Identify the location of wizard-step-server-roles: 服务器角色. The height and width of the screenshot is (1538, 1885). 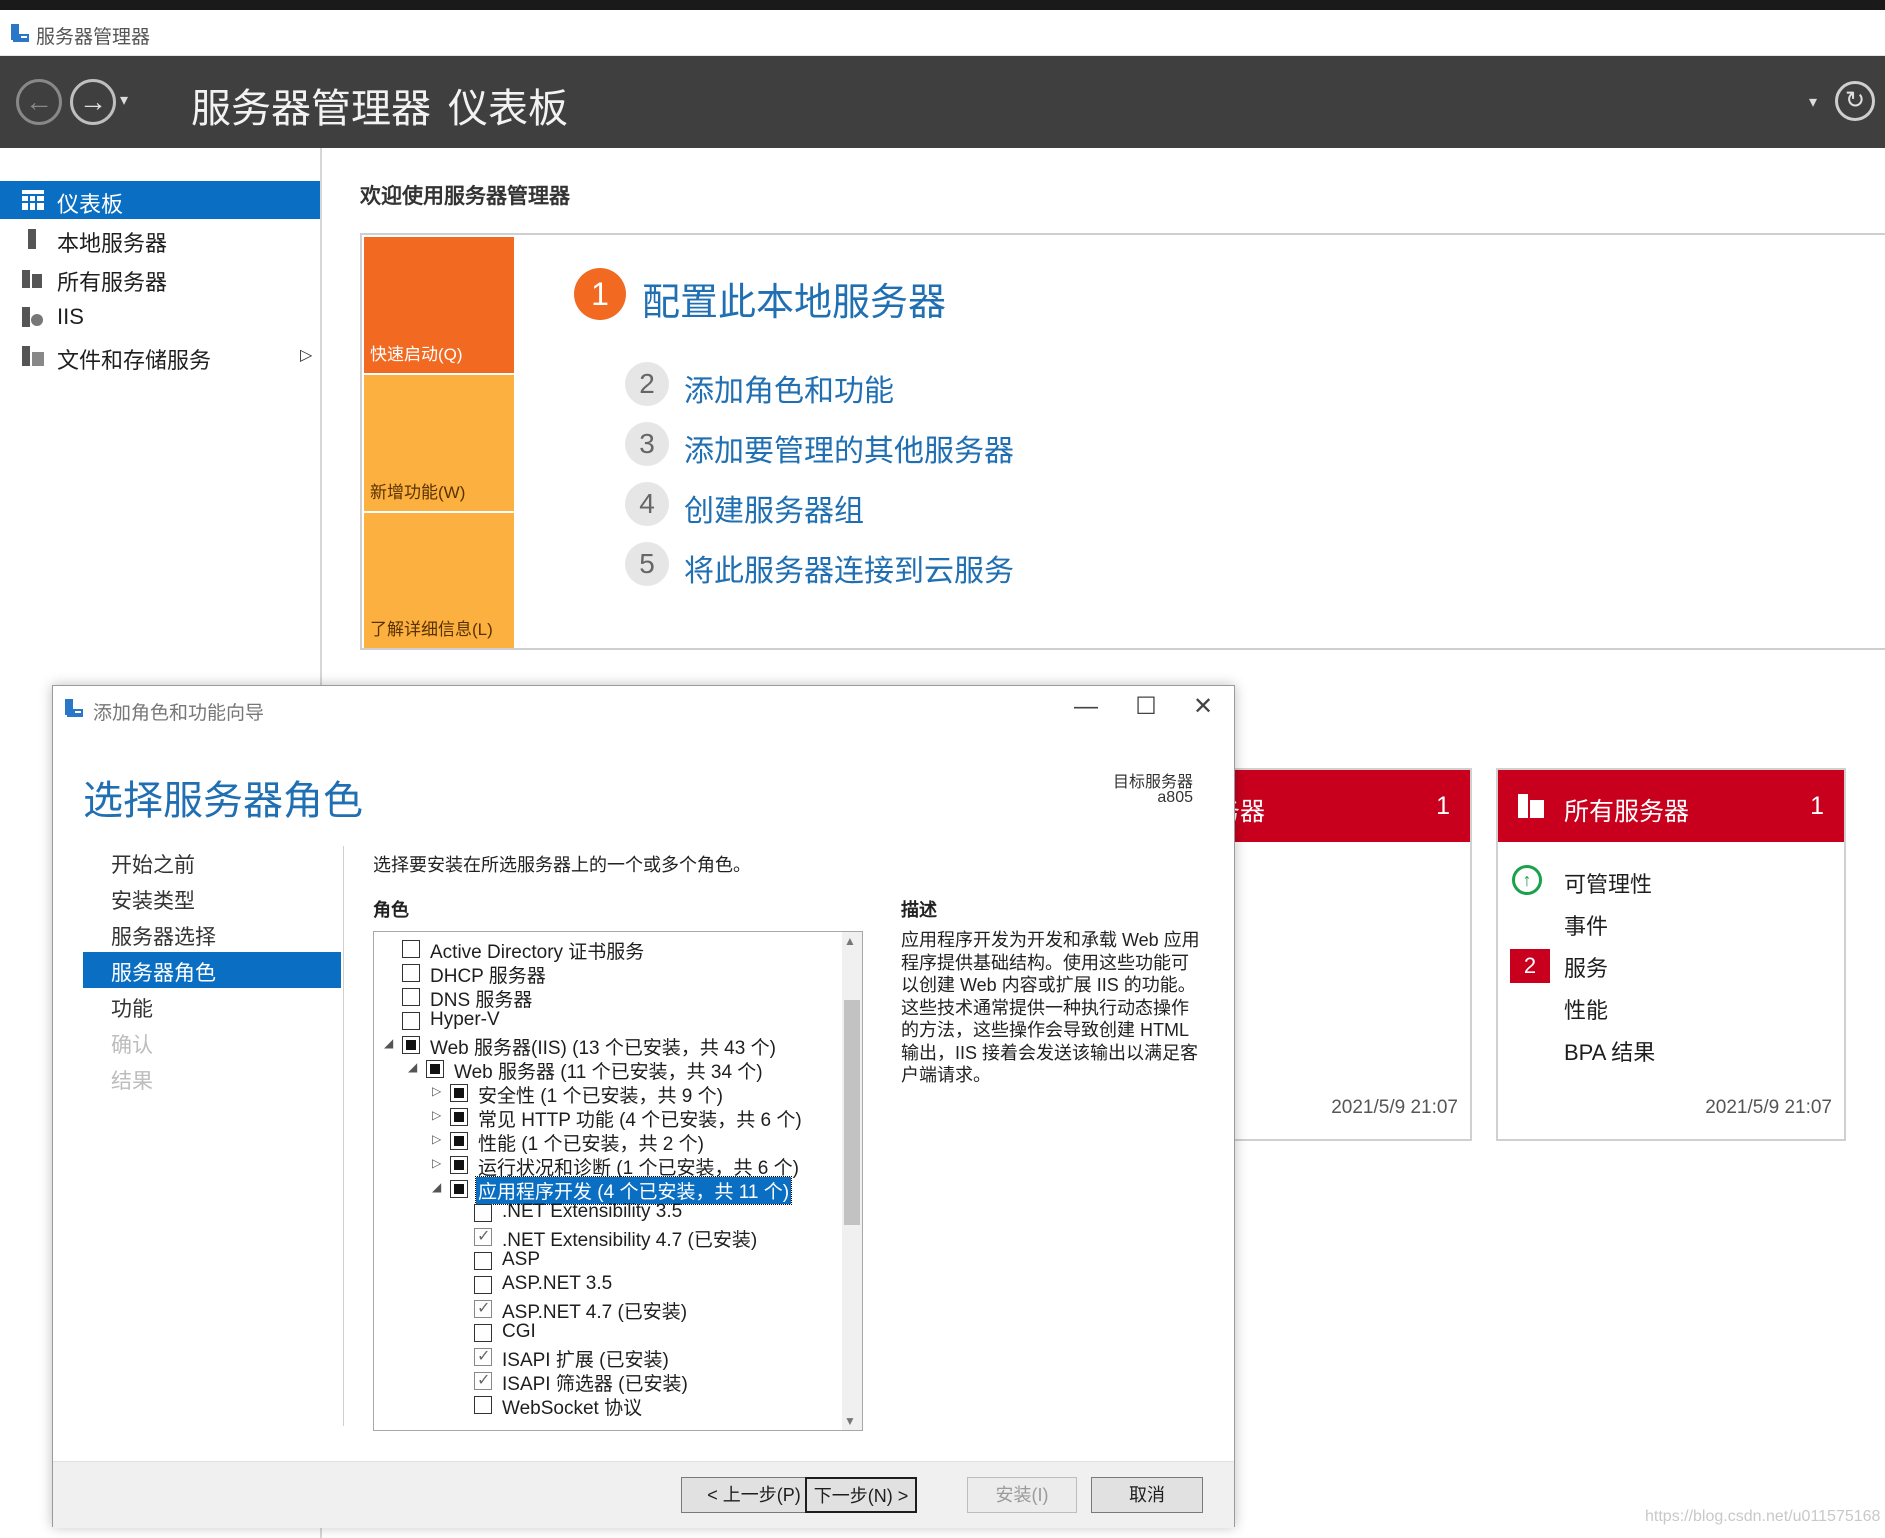
(212, 970).